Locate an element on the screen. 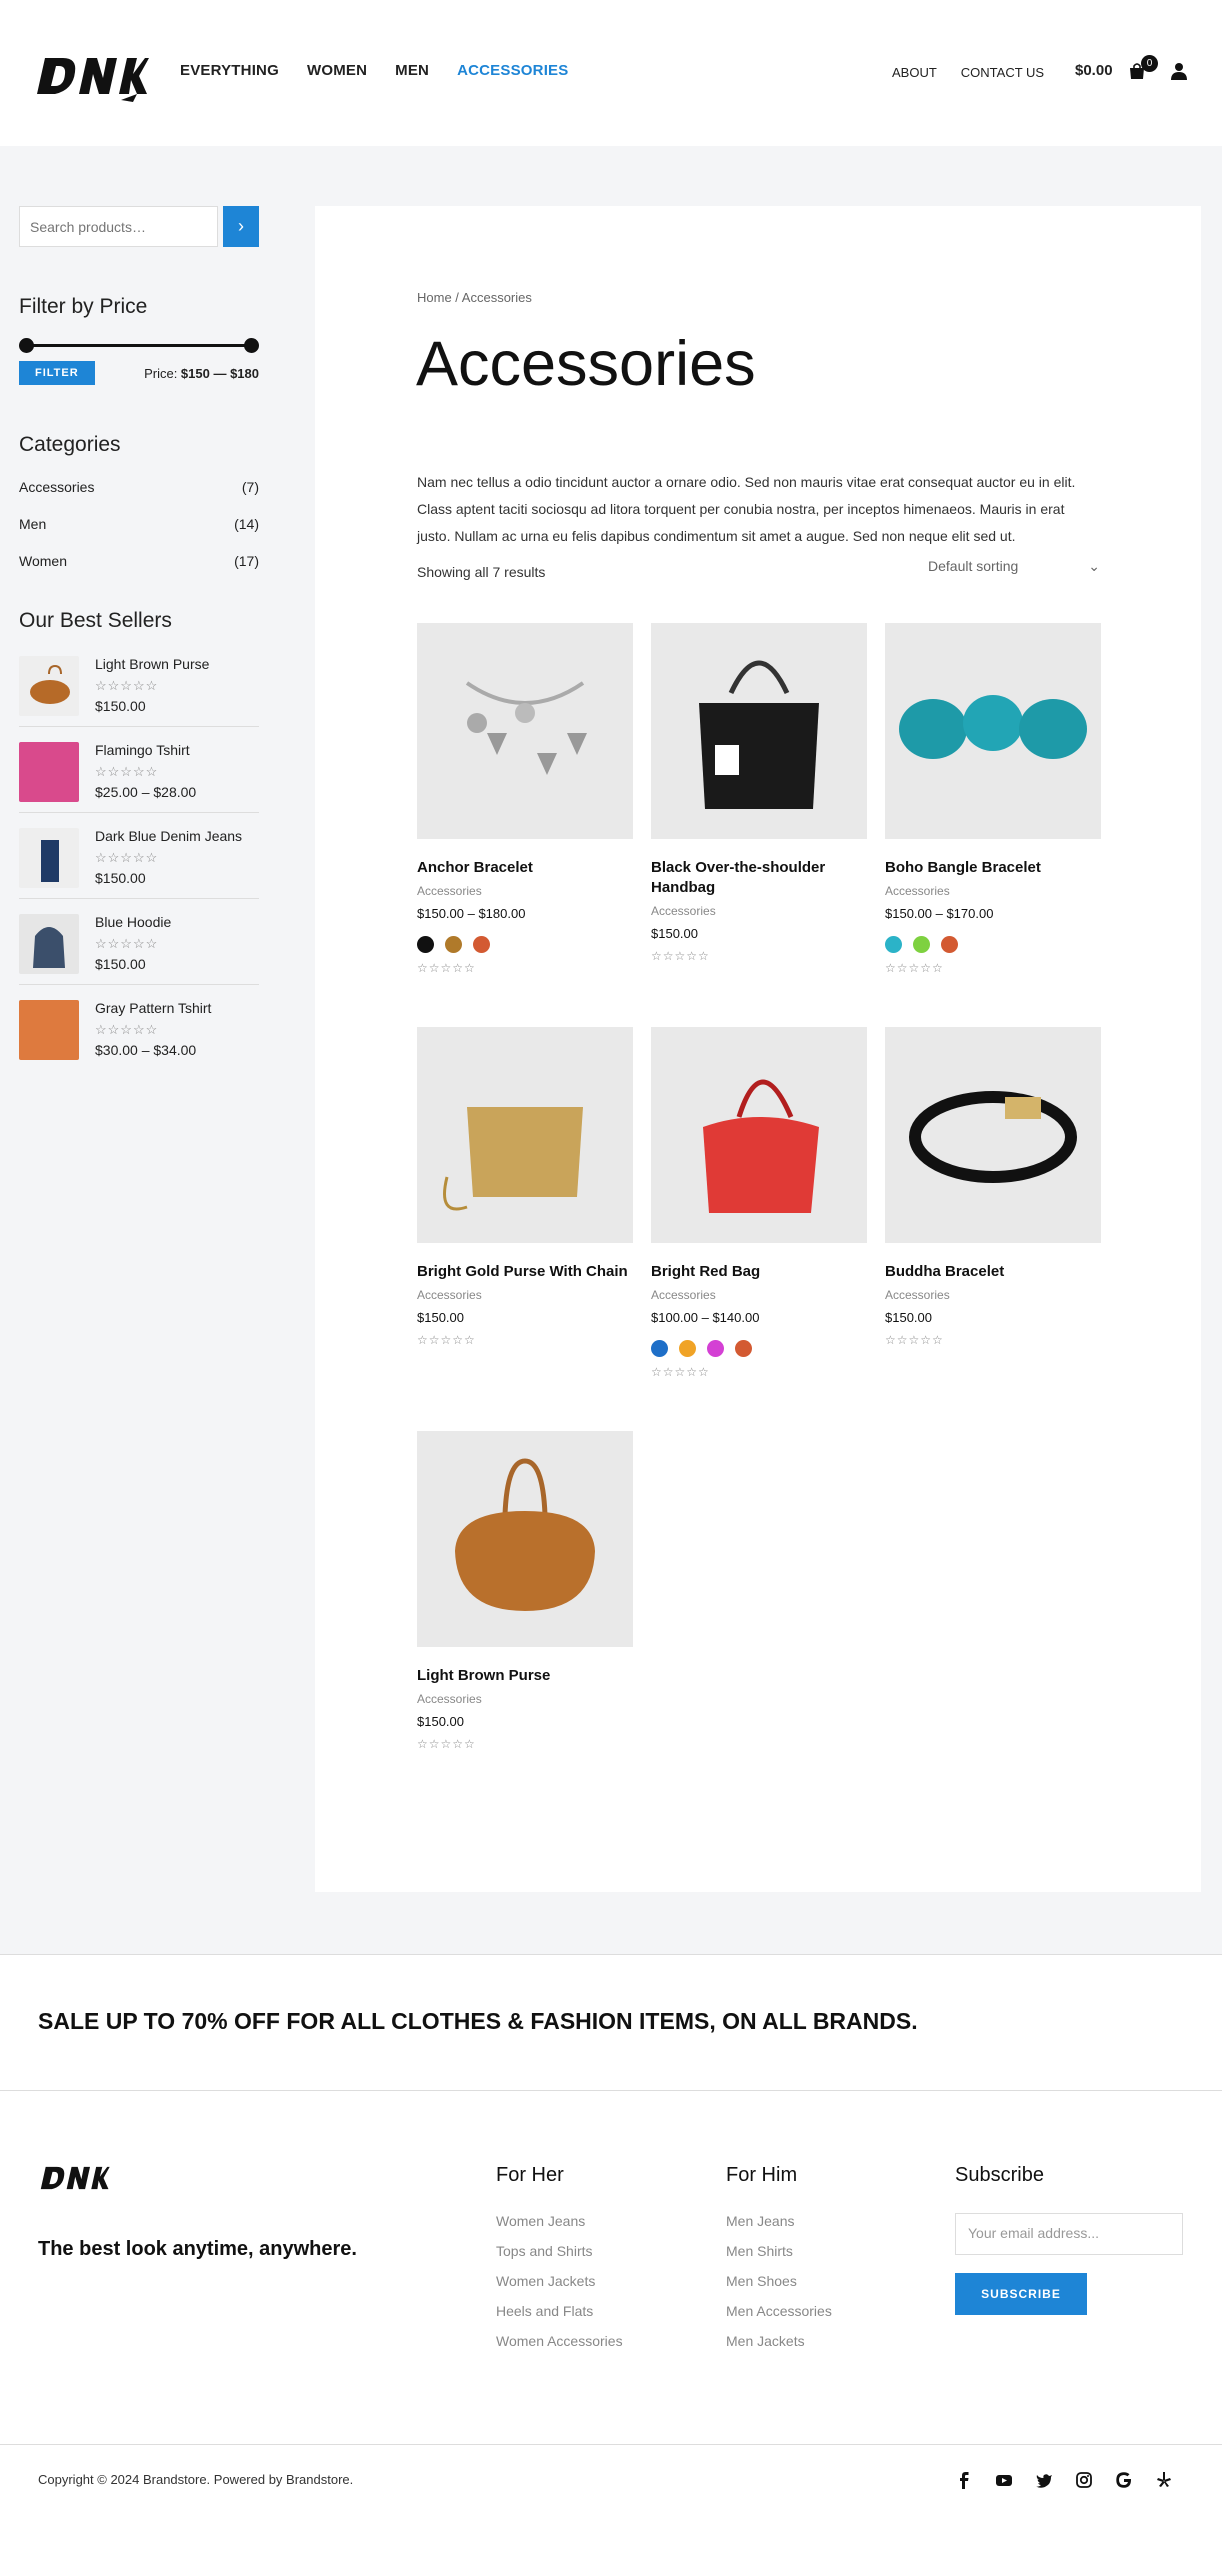 Image resolution: width=1222 pixels, height=2560 pixels. footer-link: Women Accessories is located at coordinates (559, 2341).